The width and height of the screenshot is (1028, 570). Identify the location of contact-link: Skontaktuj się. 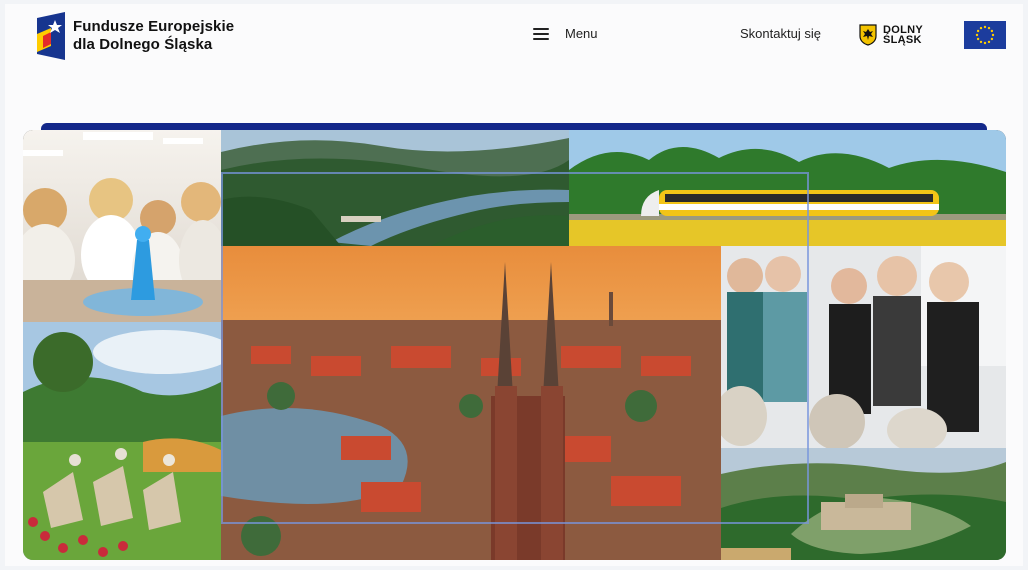
(780, 33).